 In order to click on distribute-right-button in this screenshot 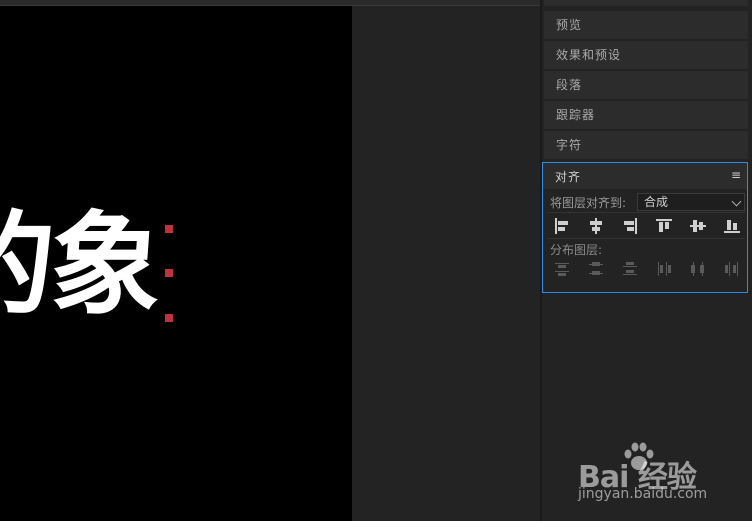, I will do `click(732, 269)`.